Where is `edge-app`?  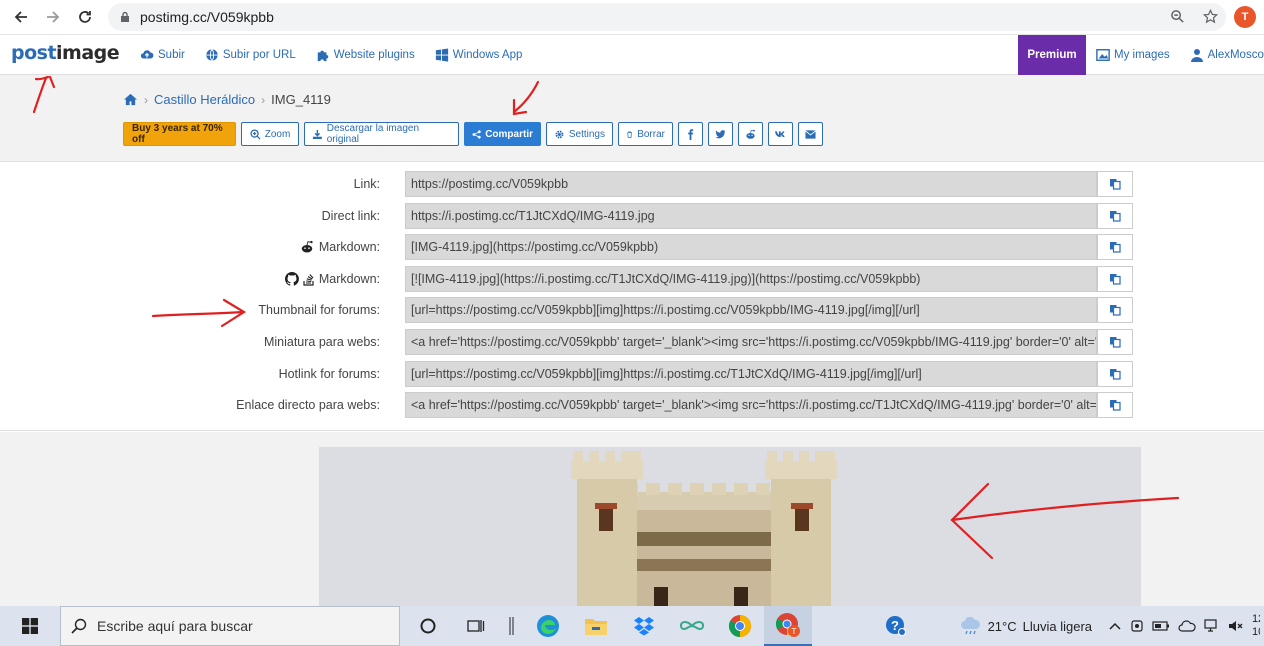 edge-app is located at coordinates (548, 626).